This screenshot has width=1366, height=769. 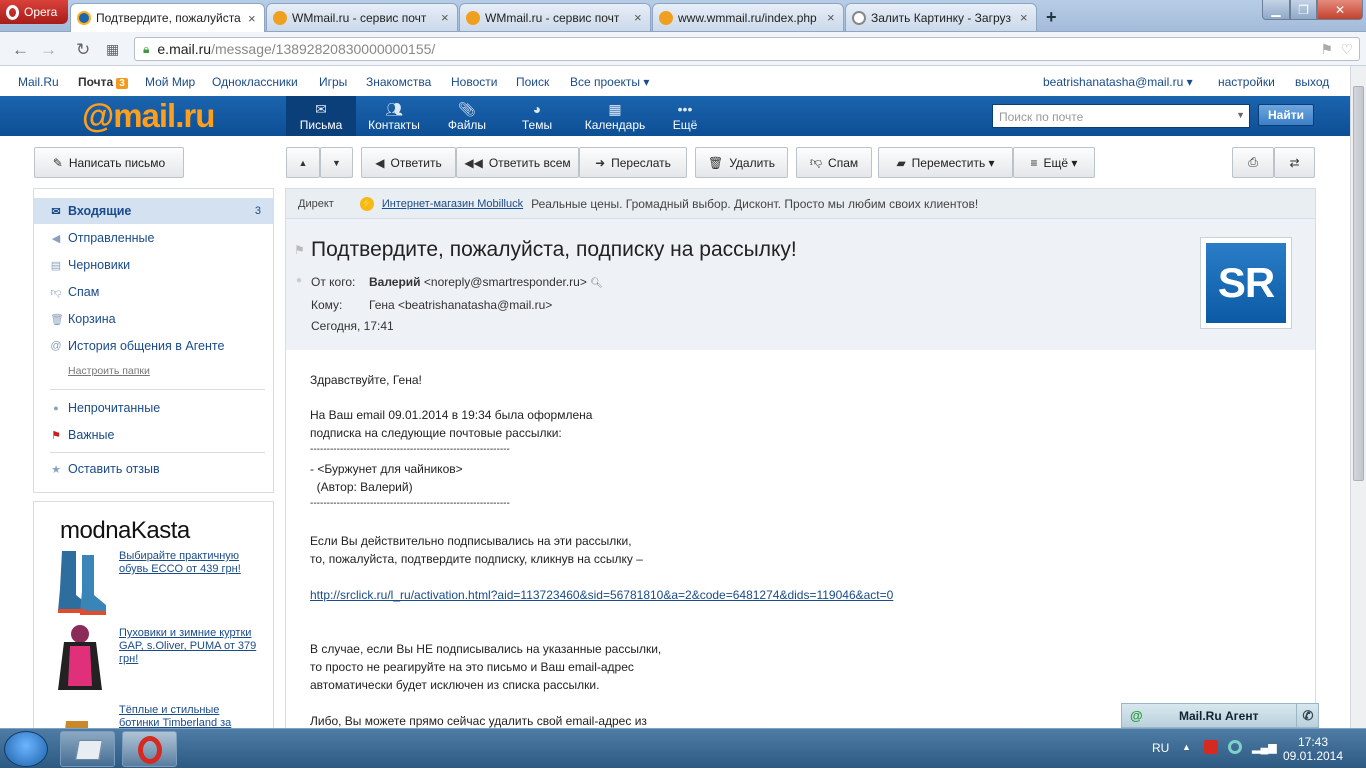 What do you see at coordinates (153, 211) in the screenshot?
I see `folder-inbox: ✉ Входящие 3` at bounding box center [153, 211].